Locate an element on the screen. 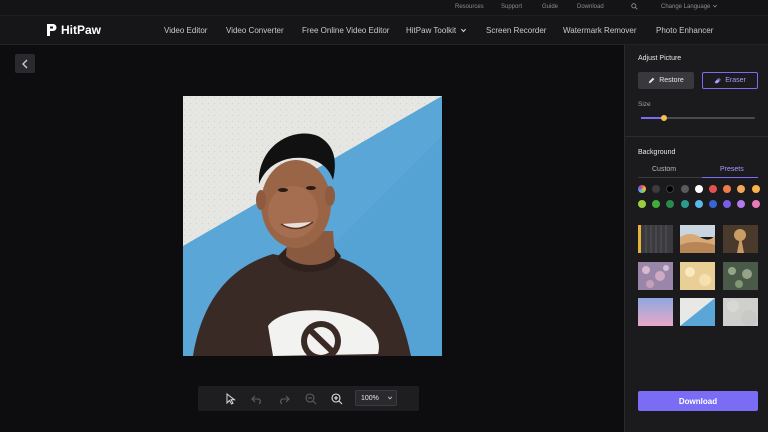 The image size is (768, 432). canvas-toolbar: 100% is located at coordinates (308, 398).